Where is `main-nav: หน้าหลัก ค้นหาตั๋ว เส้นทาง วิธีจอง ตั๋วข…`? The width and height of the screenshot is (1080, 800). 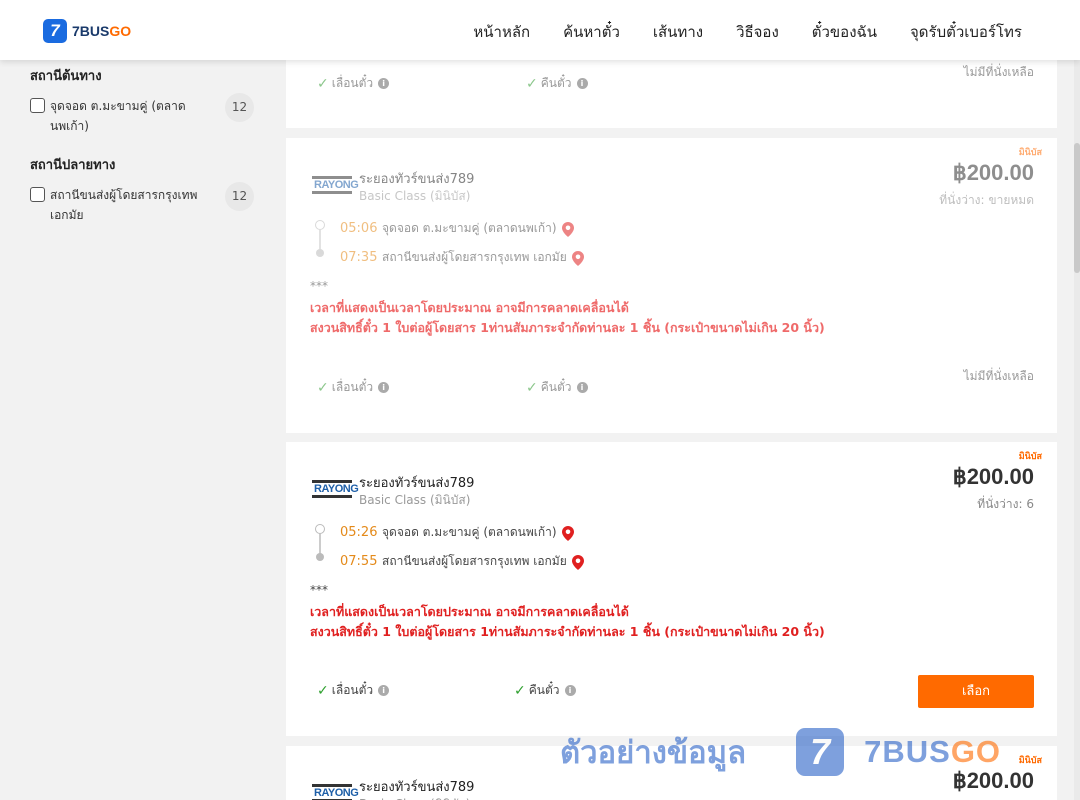 main-nav: หน้าหลัก ค้นหาตั๋ว เส้นทาง วิธีจอง ตั๋วข… is located at coordinates (747, 32).